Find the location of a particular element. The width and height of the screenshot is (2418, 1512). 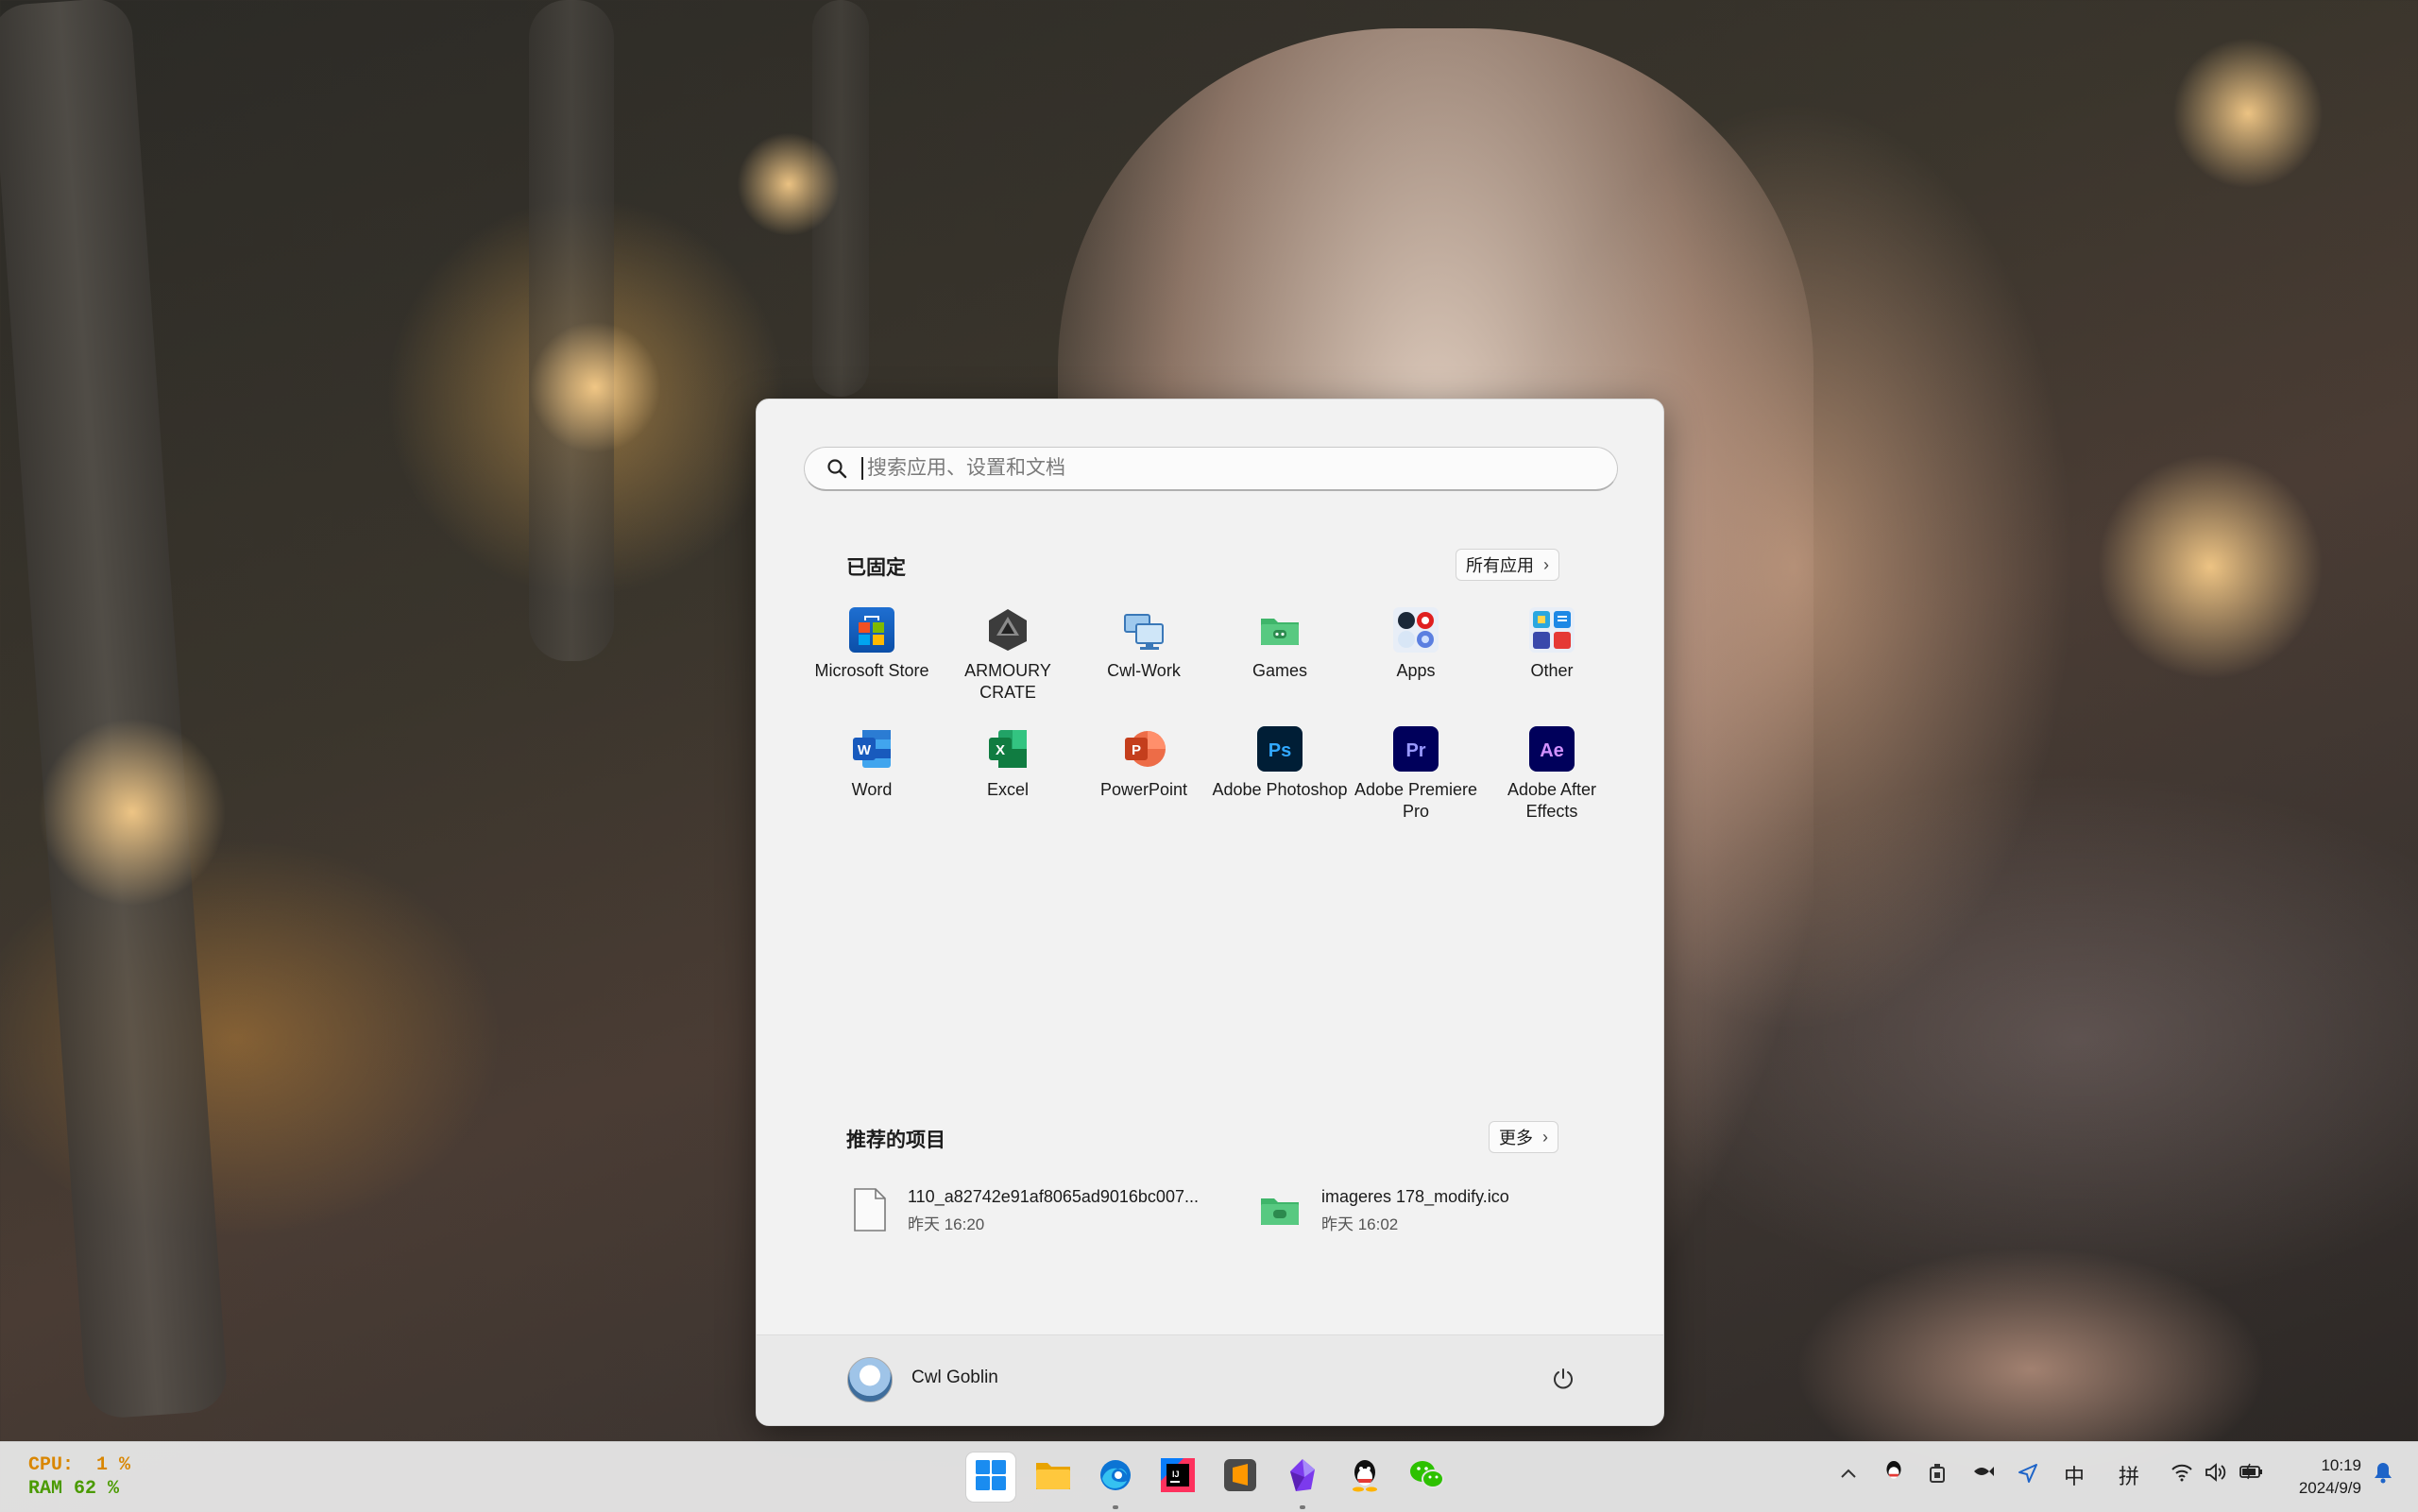

wifi-icon is located at coordinates (2182, 1475).